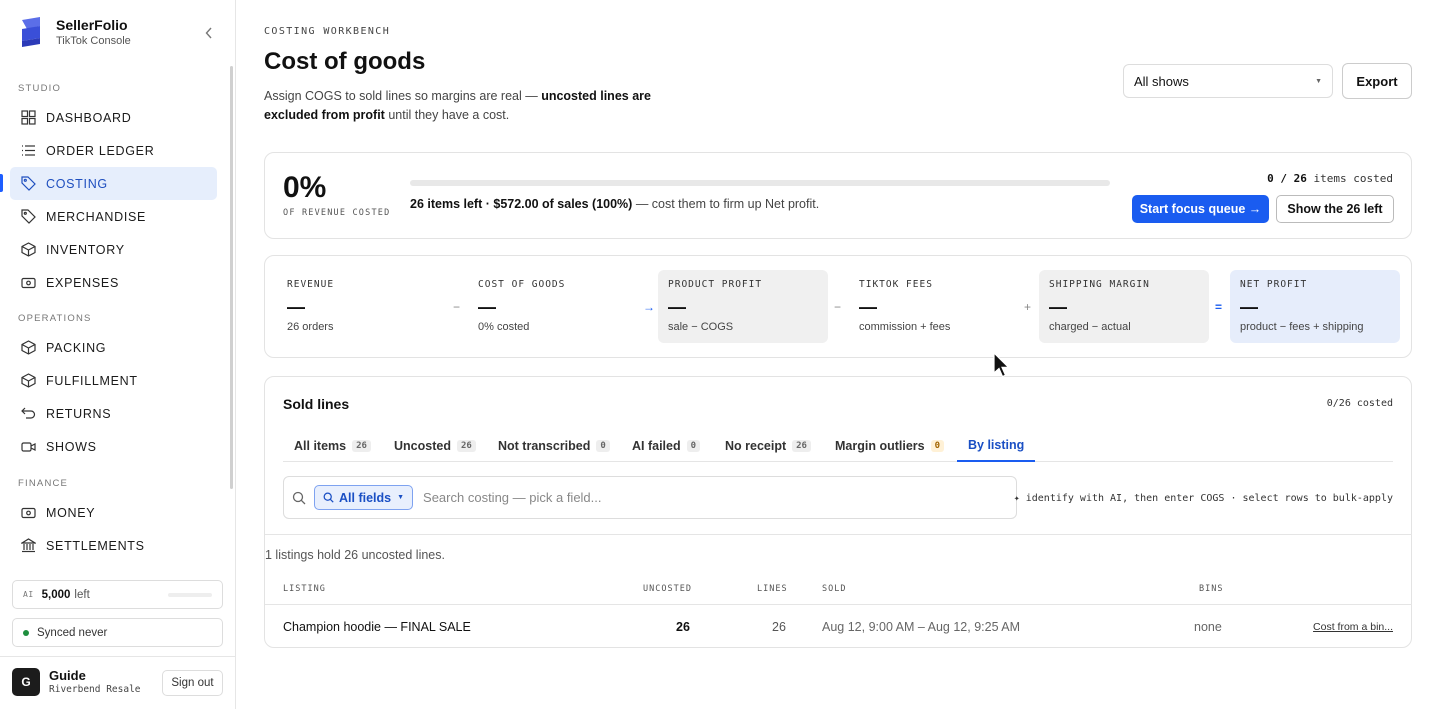 The width and height of the screenshot is (1440, 709). Describe the element at coordinates (40, 88) in the screenshot. I see `nav-section-studio: STUDIO` at that location.